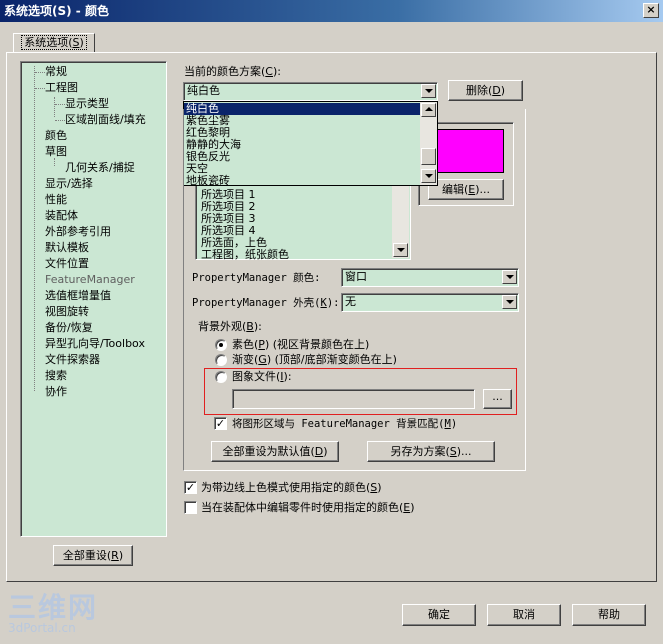  I want to click on watermark-big: 三维网, so click(53, 607).